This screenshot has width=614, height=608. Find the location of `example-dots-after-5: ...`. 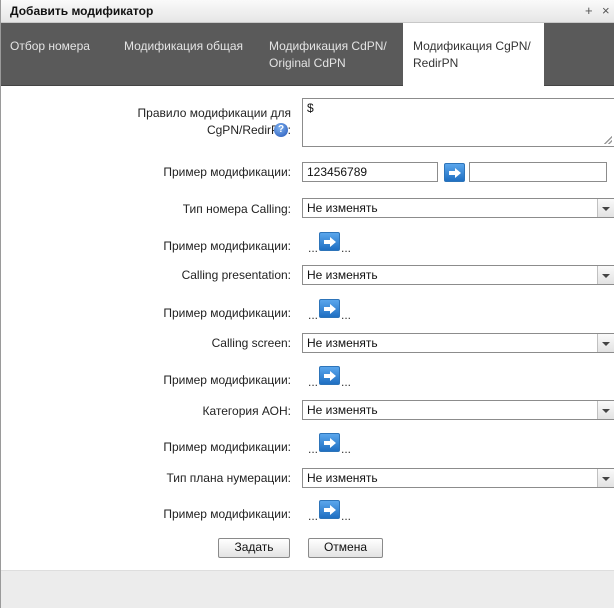

example-dots-after-5: ... is located at coordinates (346, 516).